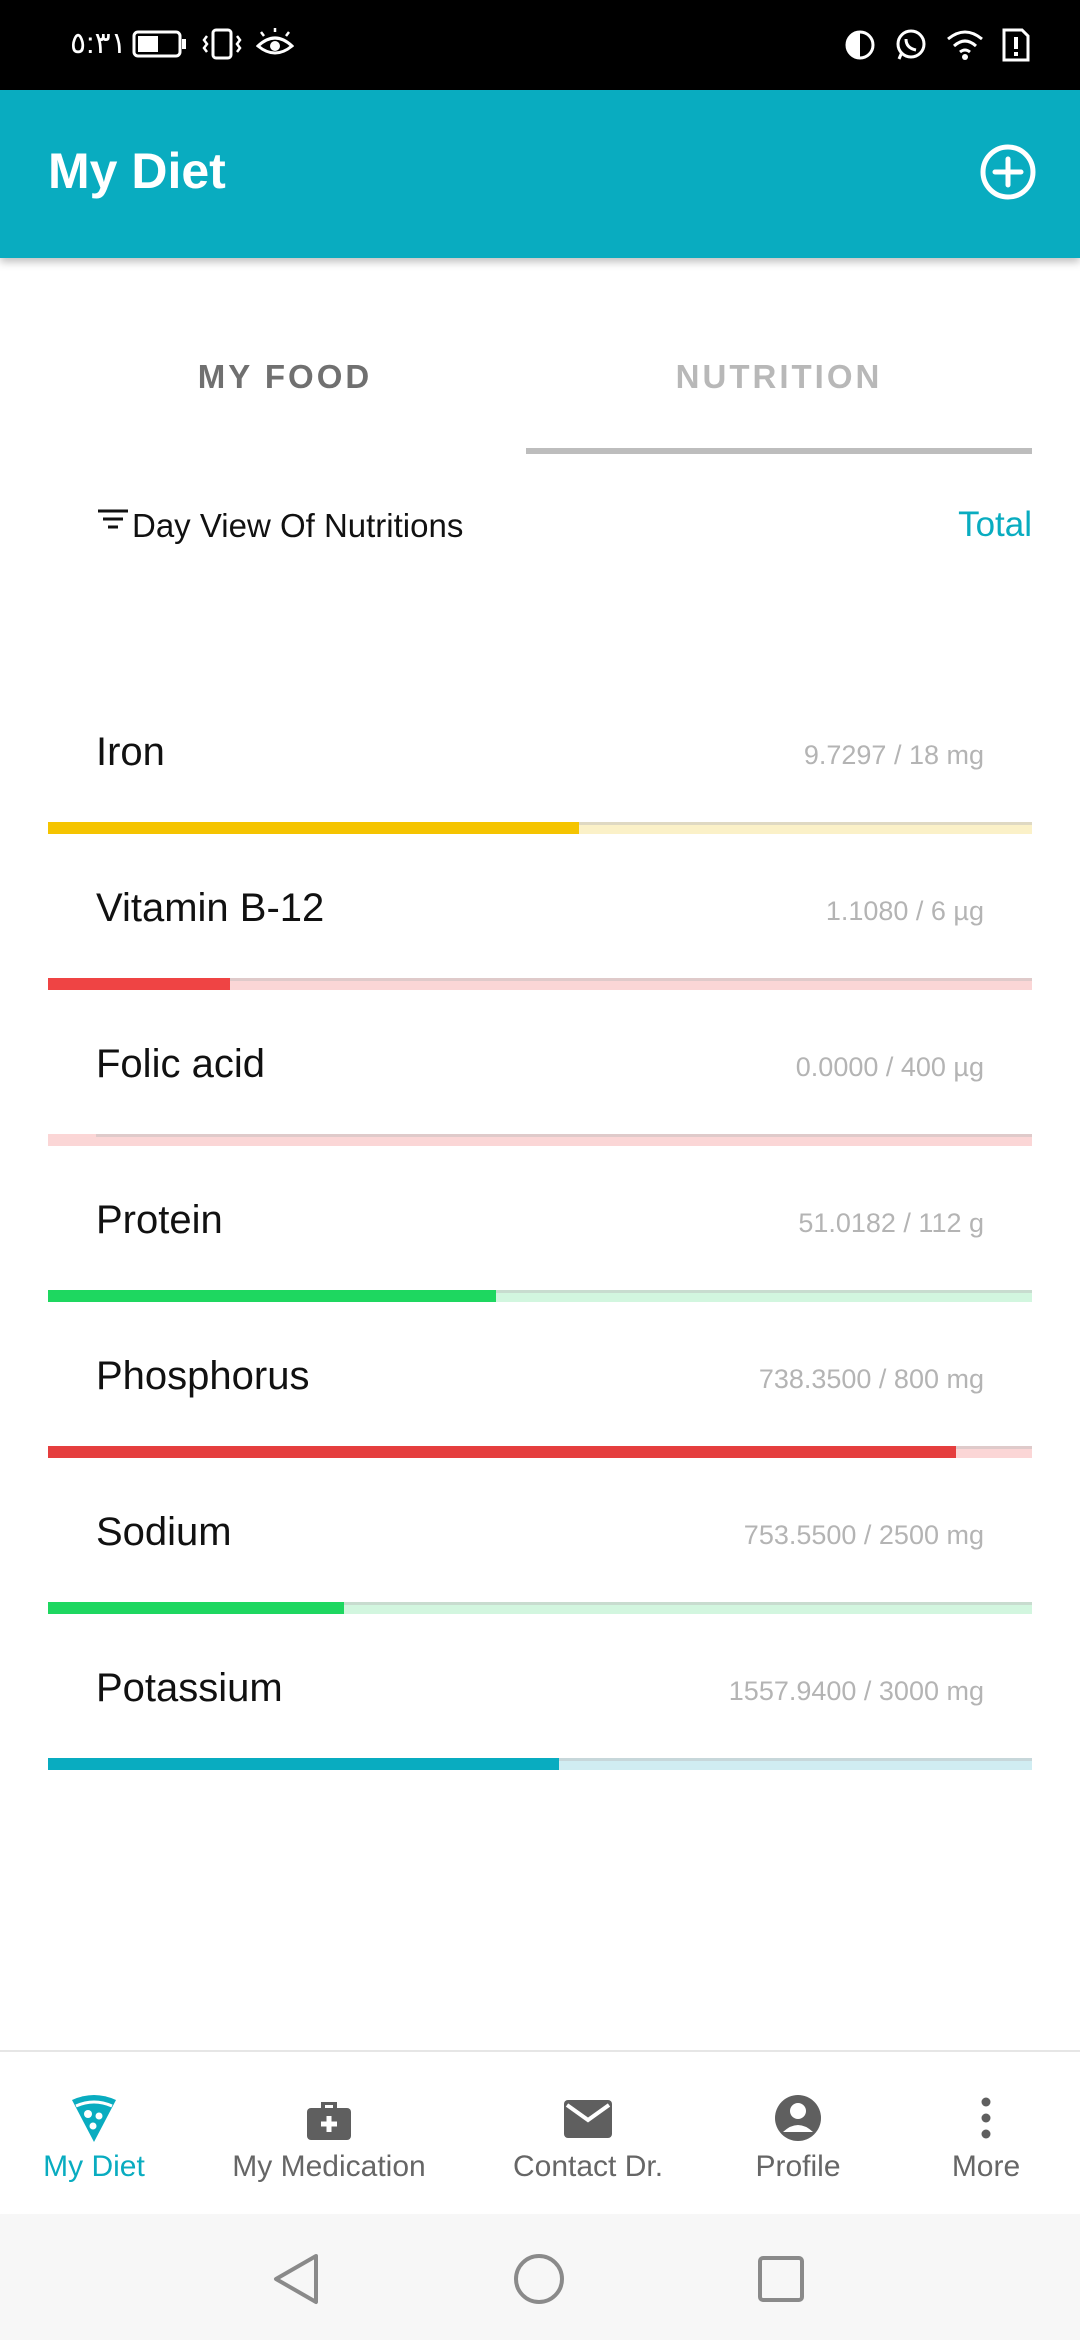  What do you see at coordinates (588, 2166) in the screenshot?
I see `nav-label: Contact Dr.` at bounding box center [588, 2166].